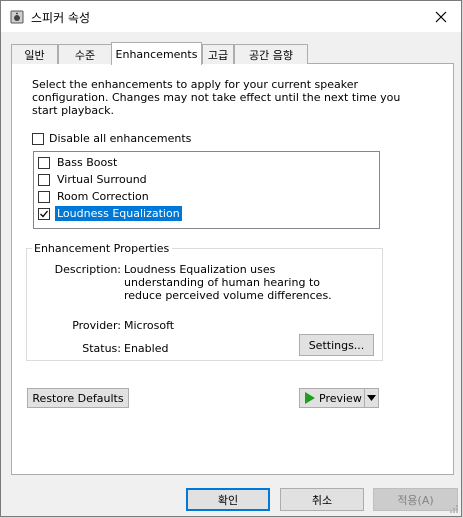 The width and height of the screenshot is (463, 518). Describe the element at coordinates (78, 398) in the screenshot. I see `restore-defaults-button: Restore Defaults` at that location.